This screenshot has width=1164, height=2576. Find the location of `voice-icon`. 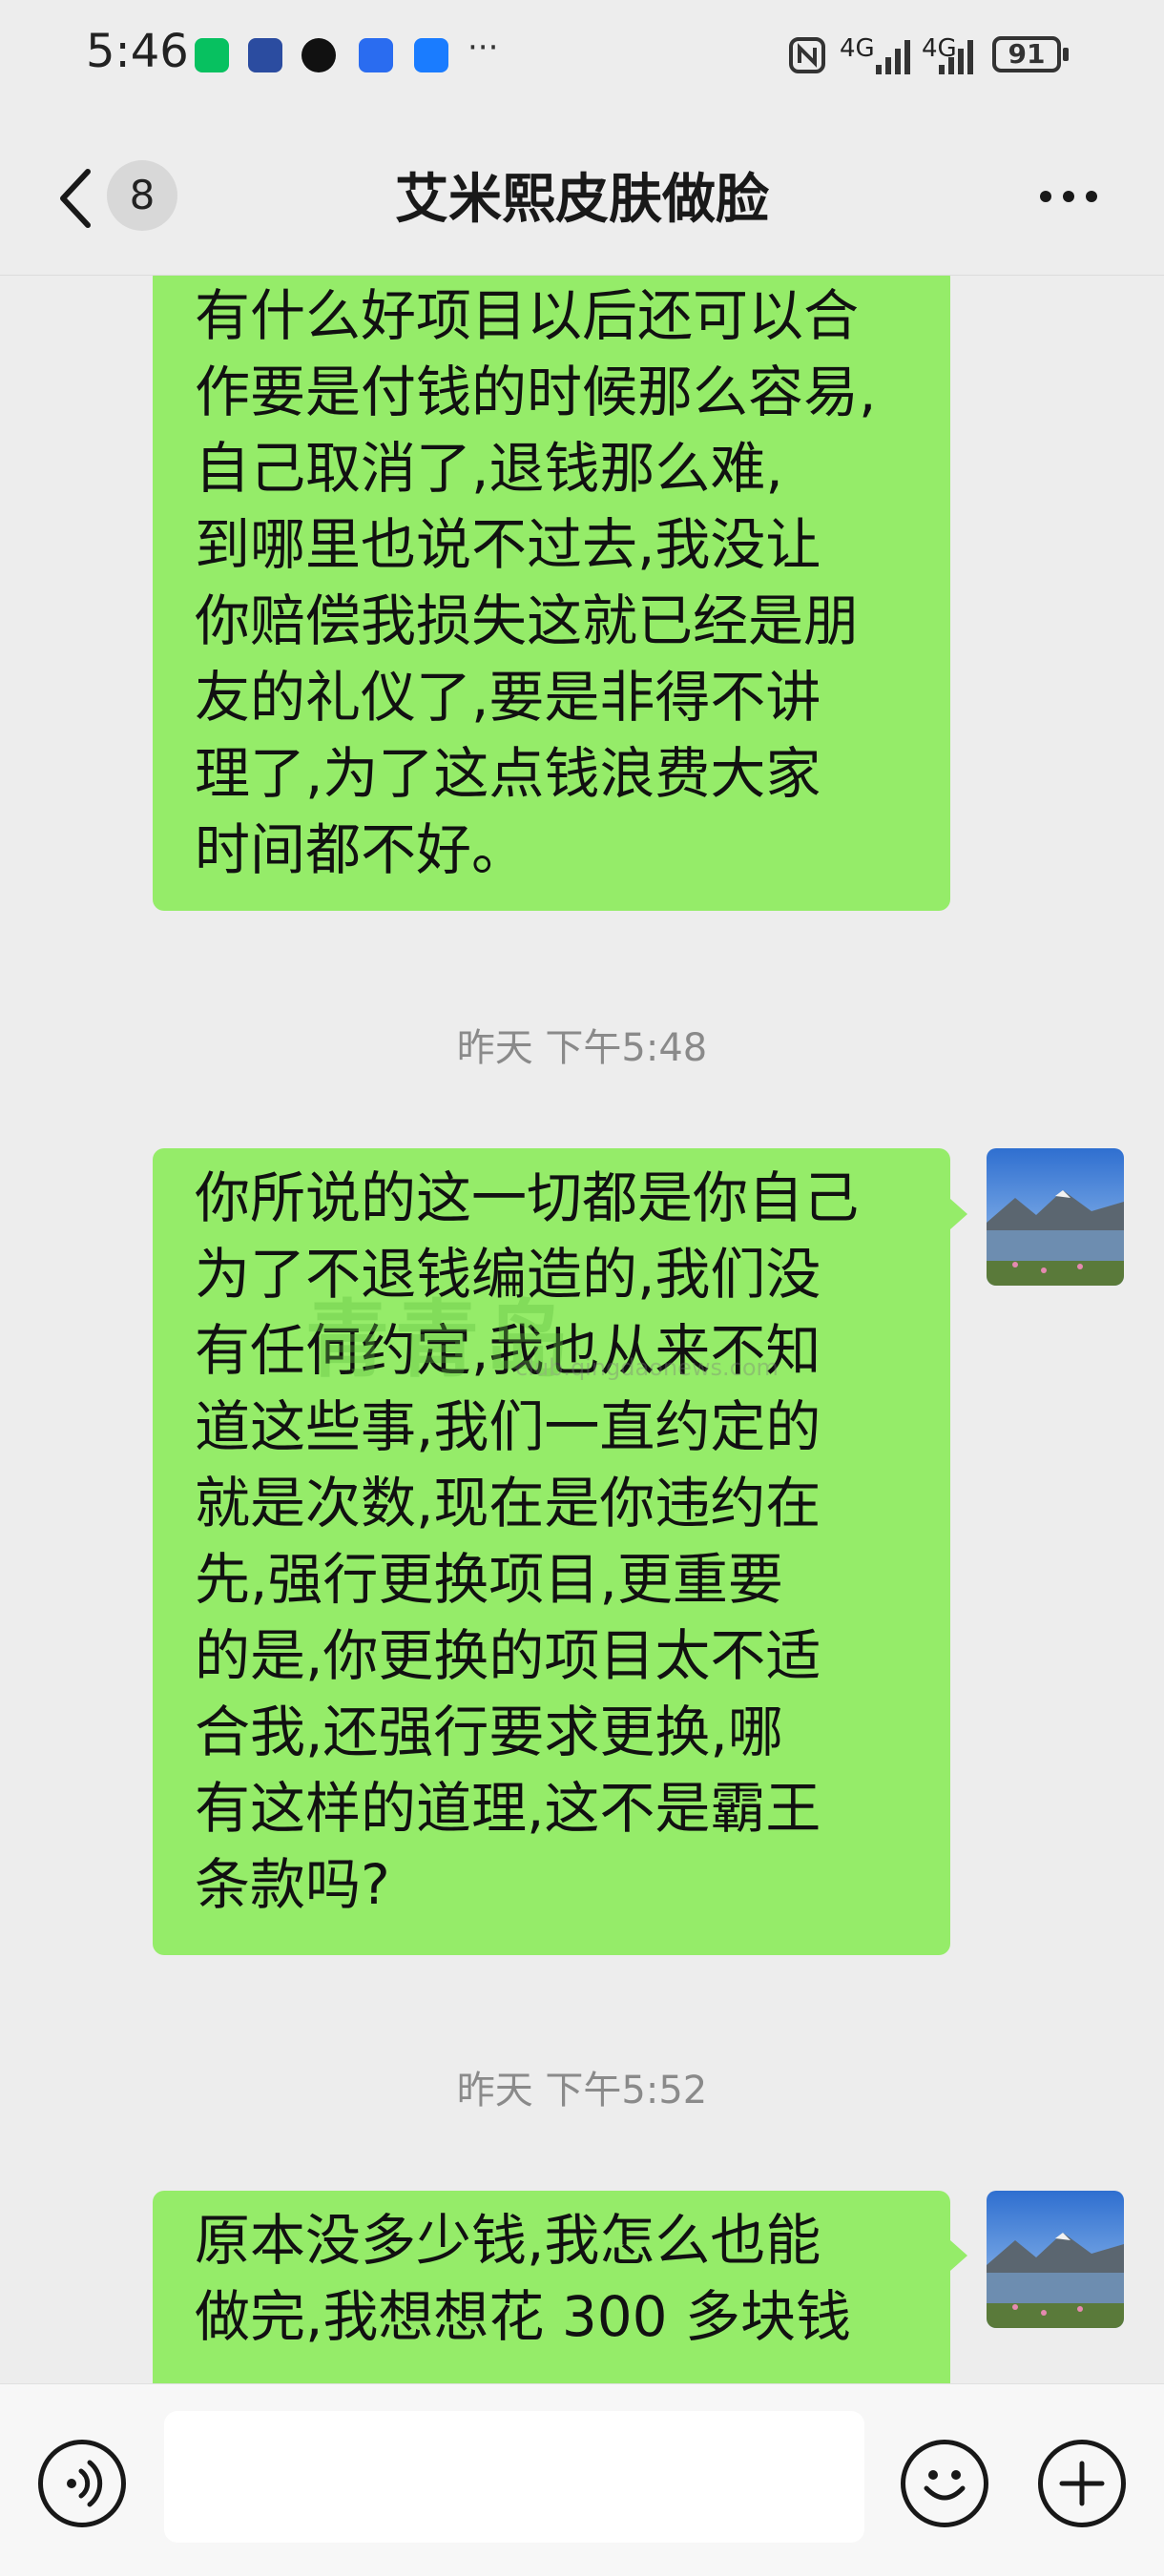

voice-icon is located at coordinates (85, 2483).